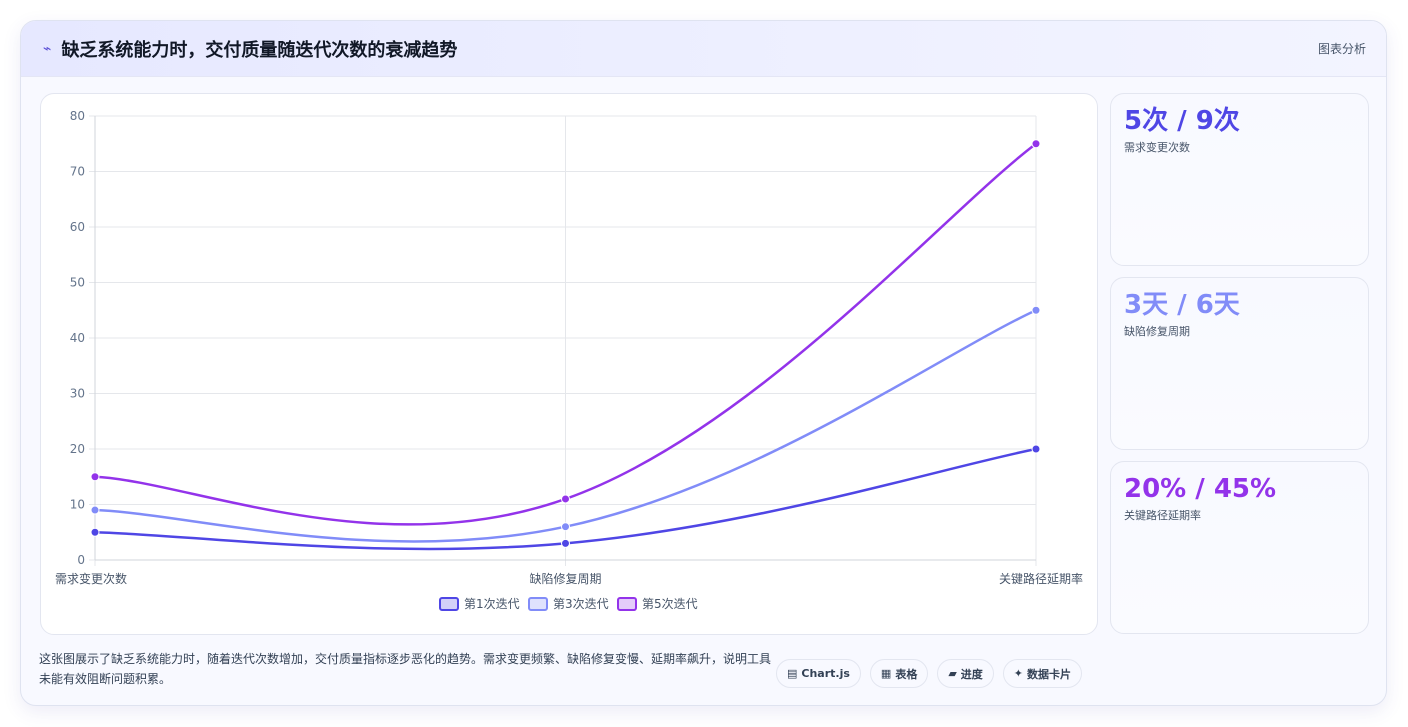  What do you see at coordinates (792, 673) in the screenshot?
I see `chart-icon: ▤` at bounding box center [792, 673].